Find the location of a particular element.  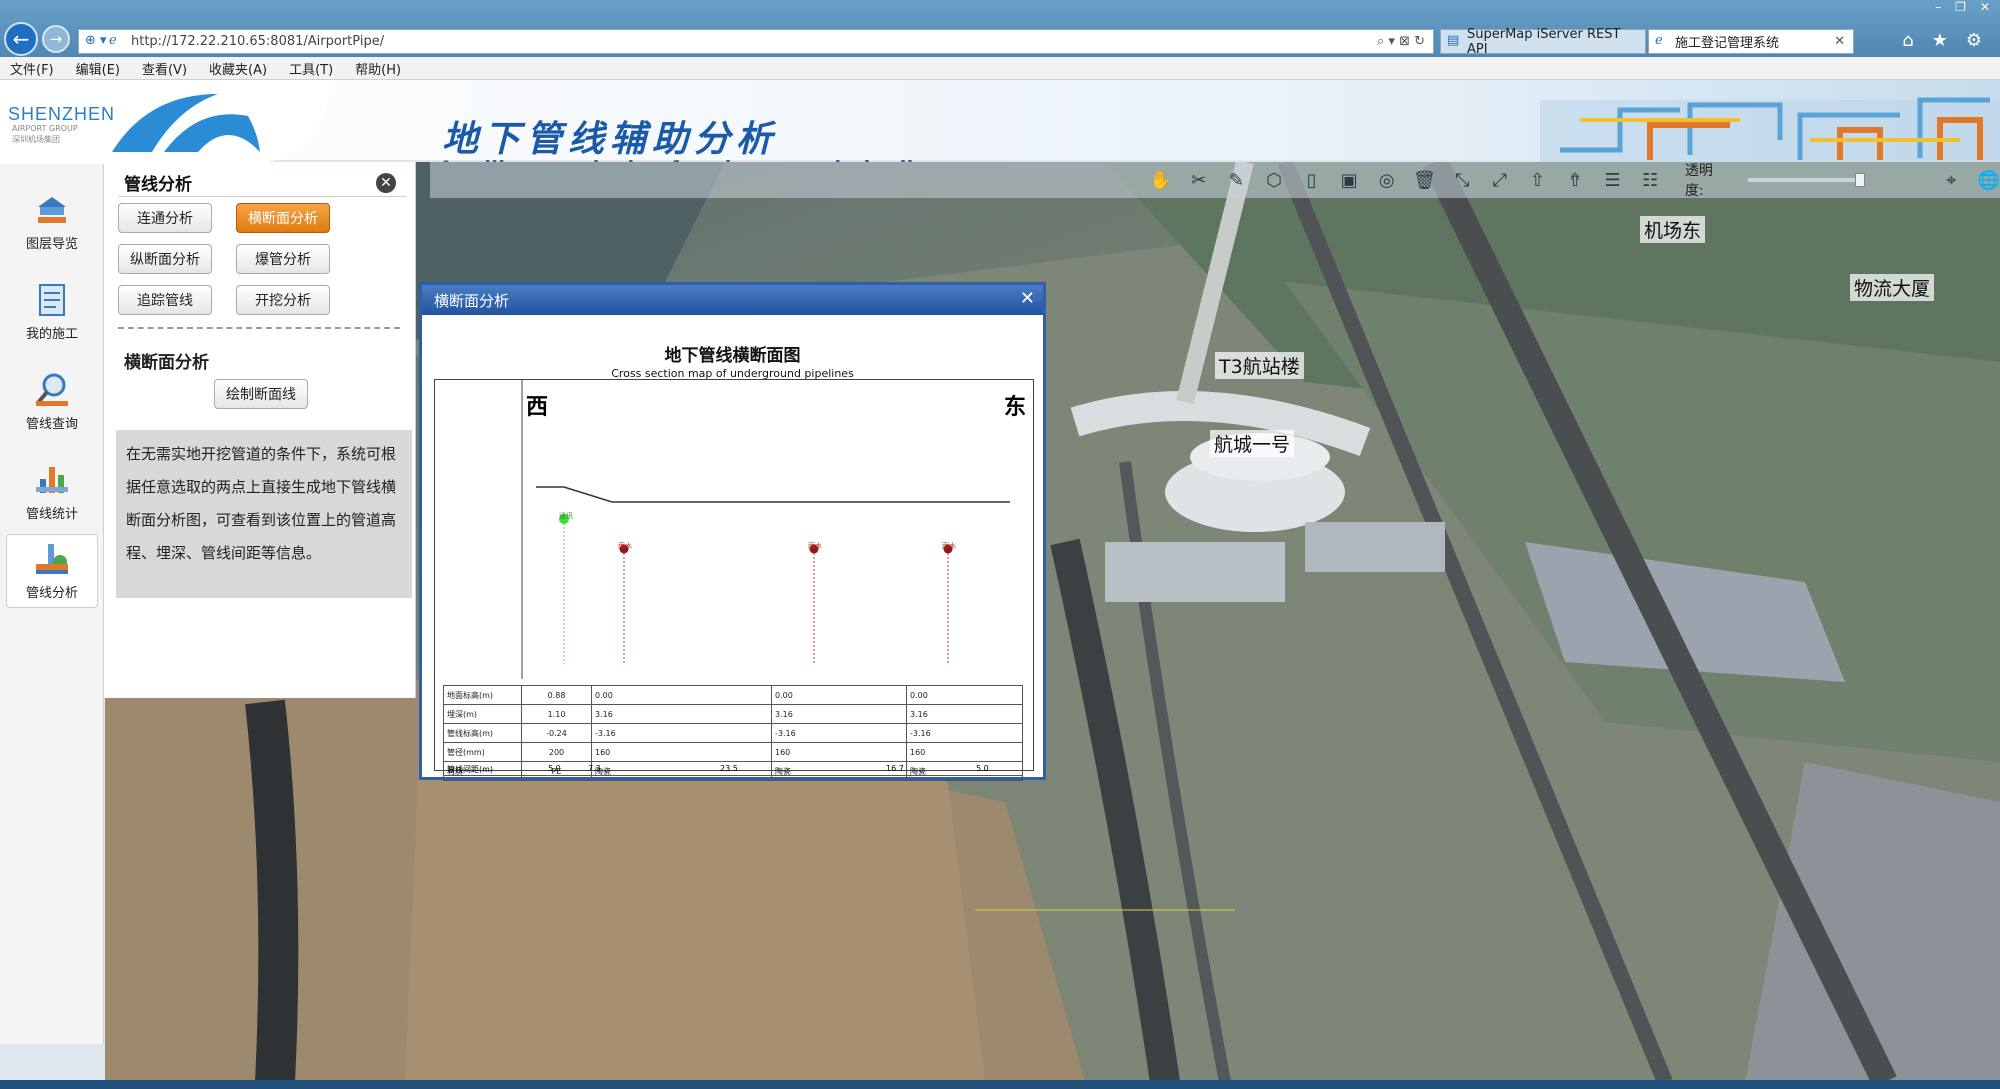

minimize-icon: – is located at coordinates (1938, 8).